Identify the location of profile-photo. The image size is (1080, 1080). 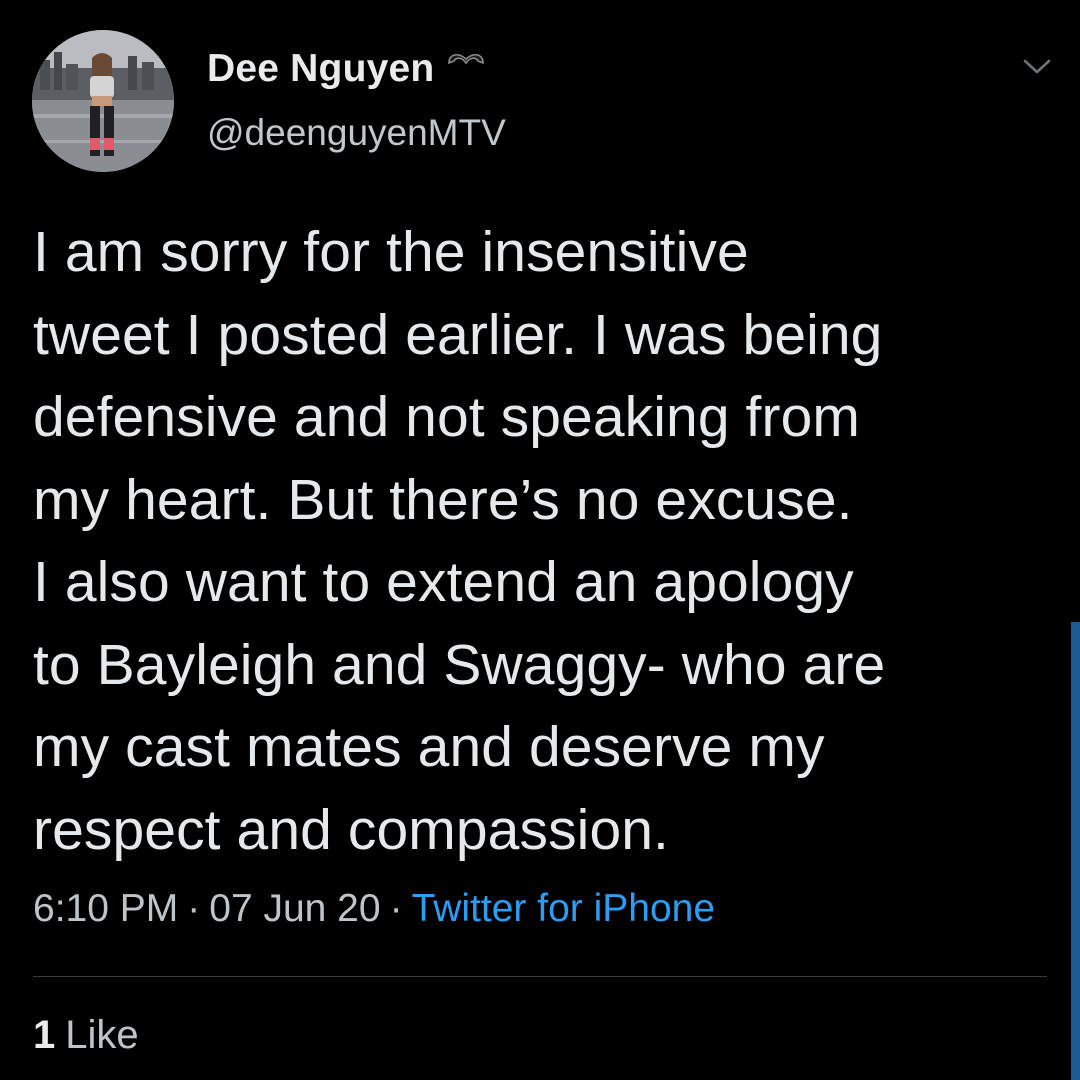
(103, 101).